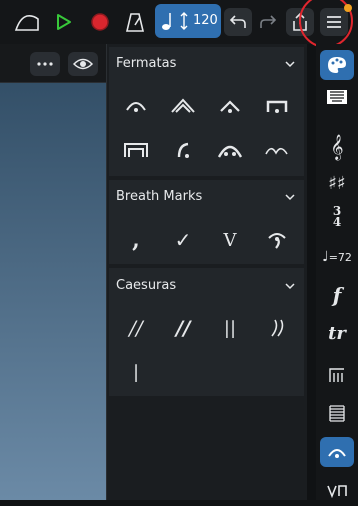 Image resolution: width=358 pixels, height=506 pixels. Describe the element at coordinates (337, 65) in the screenshot. I see `palette-icon` at that location.